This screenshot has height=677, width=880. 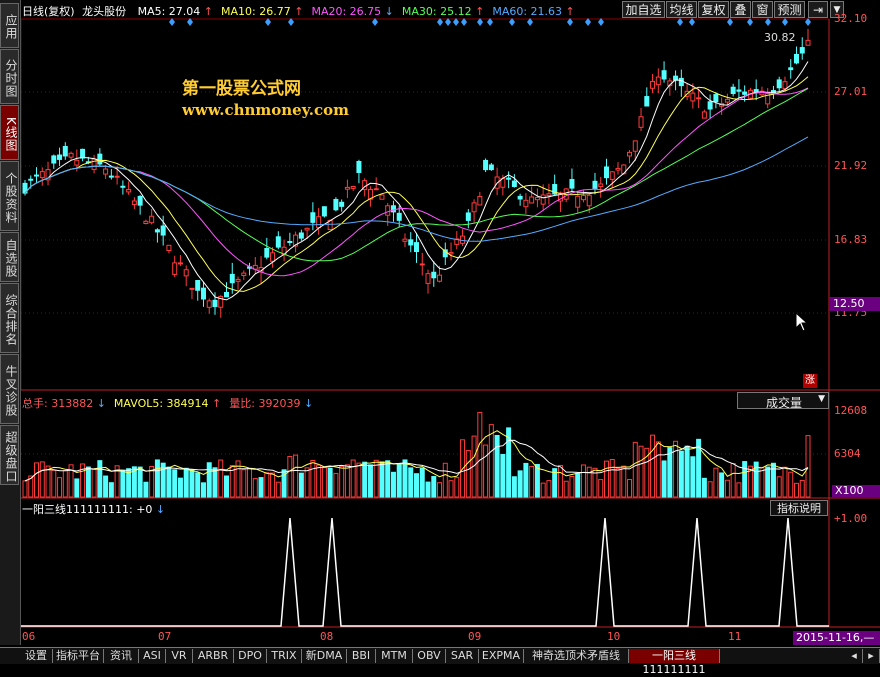 What do you see at coordinates (121, 656) in the screenshot?
I see `indicator-tab-3: 资讯` at bounding box center [121, 656].